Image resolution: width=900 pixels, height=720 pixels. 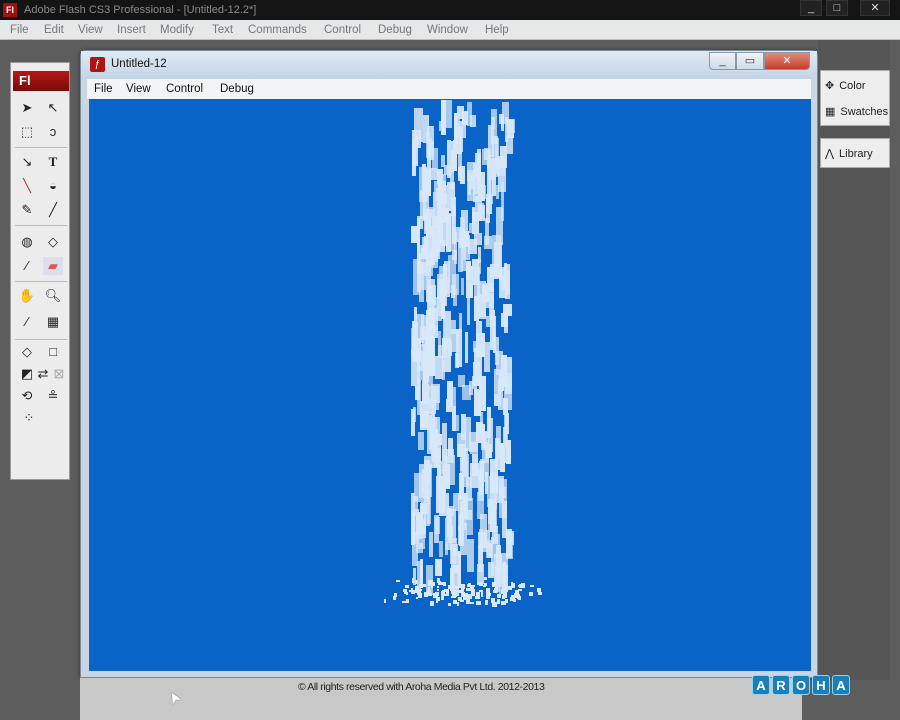 I want to click on player-menu-control: Control, so click(x=184, y=89).